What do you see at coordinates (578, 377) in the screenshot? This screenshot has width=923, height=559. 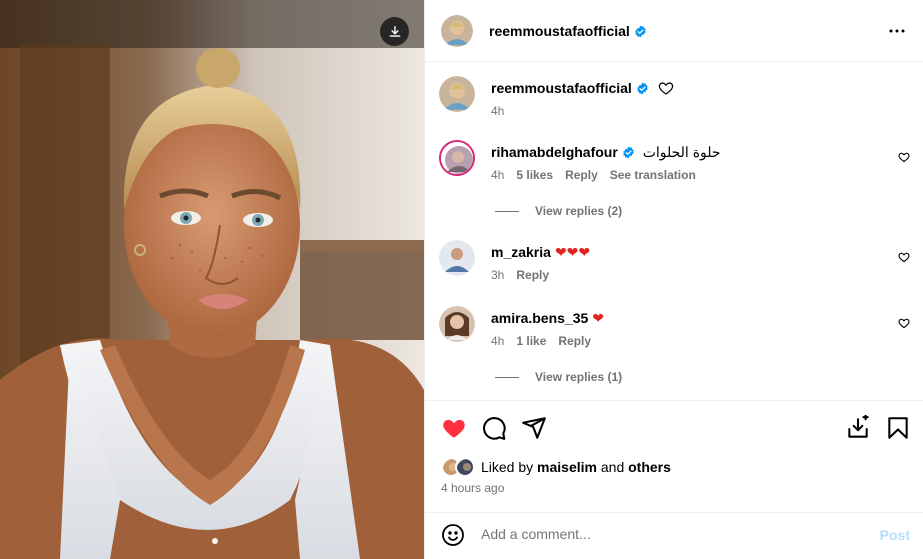 I see `view-replies-label: View replies (1)` at bounding box center [578, 377].